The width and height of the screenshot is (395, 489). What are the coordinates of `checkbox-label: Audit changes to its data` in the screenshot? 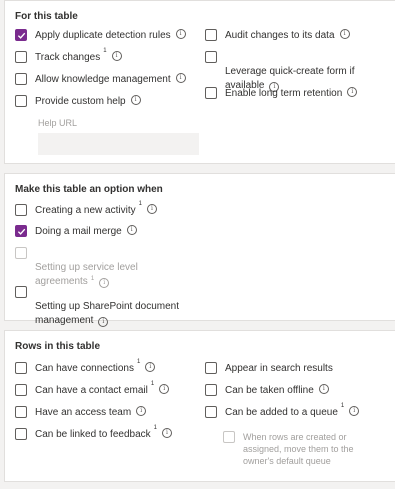 It's located at (280, 35).